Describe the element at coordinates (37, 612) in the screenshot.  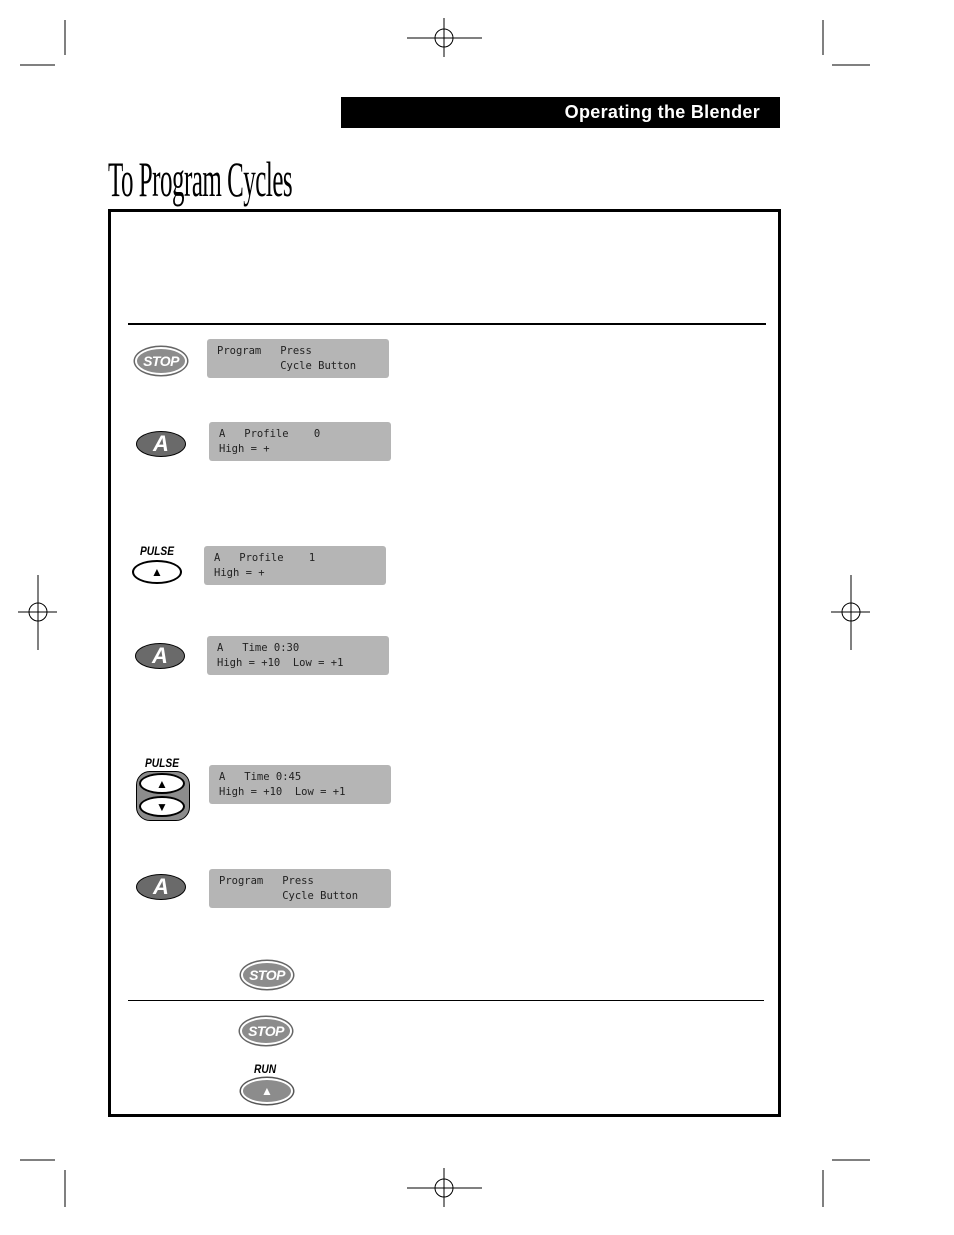
I see `registration-mark-left` at that location.